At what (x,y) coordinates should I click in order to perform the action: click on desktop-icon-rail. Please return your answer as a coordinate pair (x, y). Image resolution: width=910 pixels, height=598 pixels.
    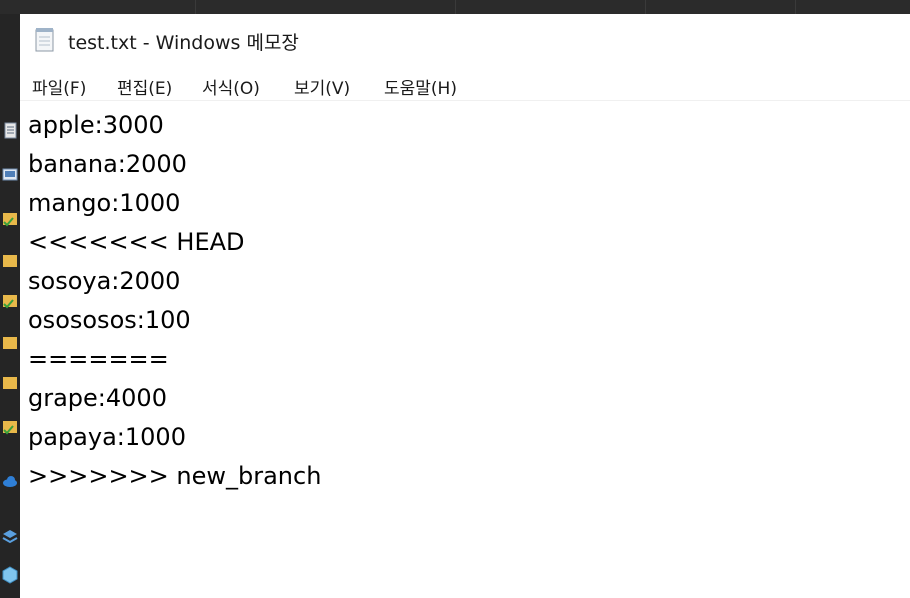
    Looking at the image, I should click on (10, 306).